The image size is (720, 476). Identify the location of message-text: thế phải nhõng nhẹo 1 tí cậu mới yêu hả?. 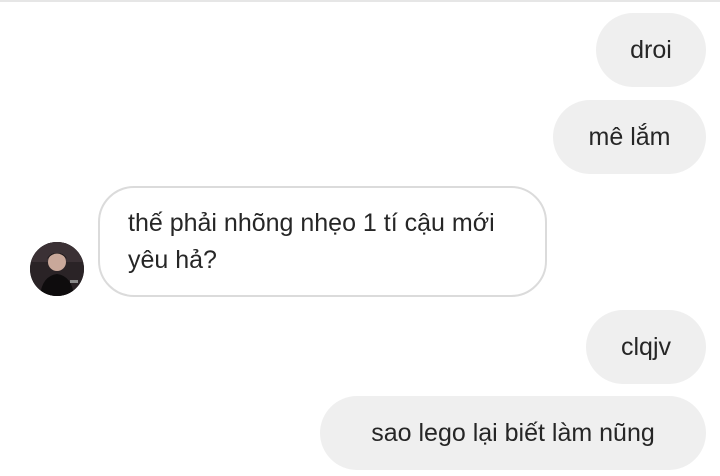
(311, 241).